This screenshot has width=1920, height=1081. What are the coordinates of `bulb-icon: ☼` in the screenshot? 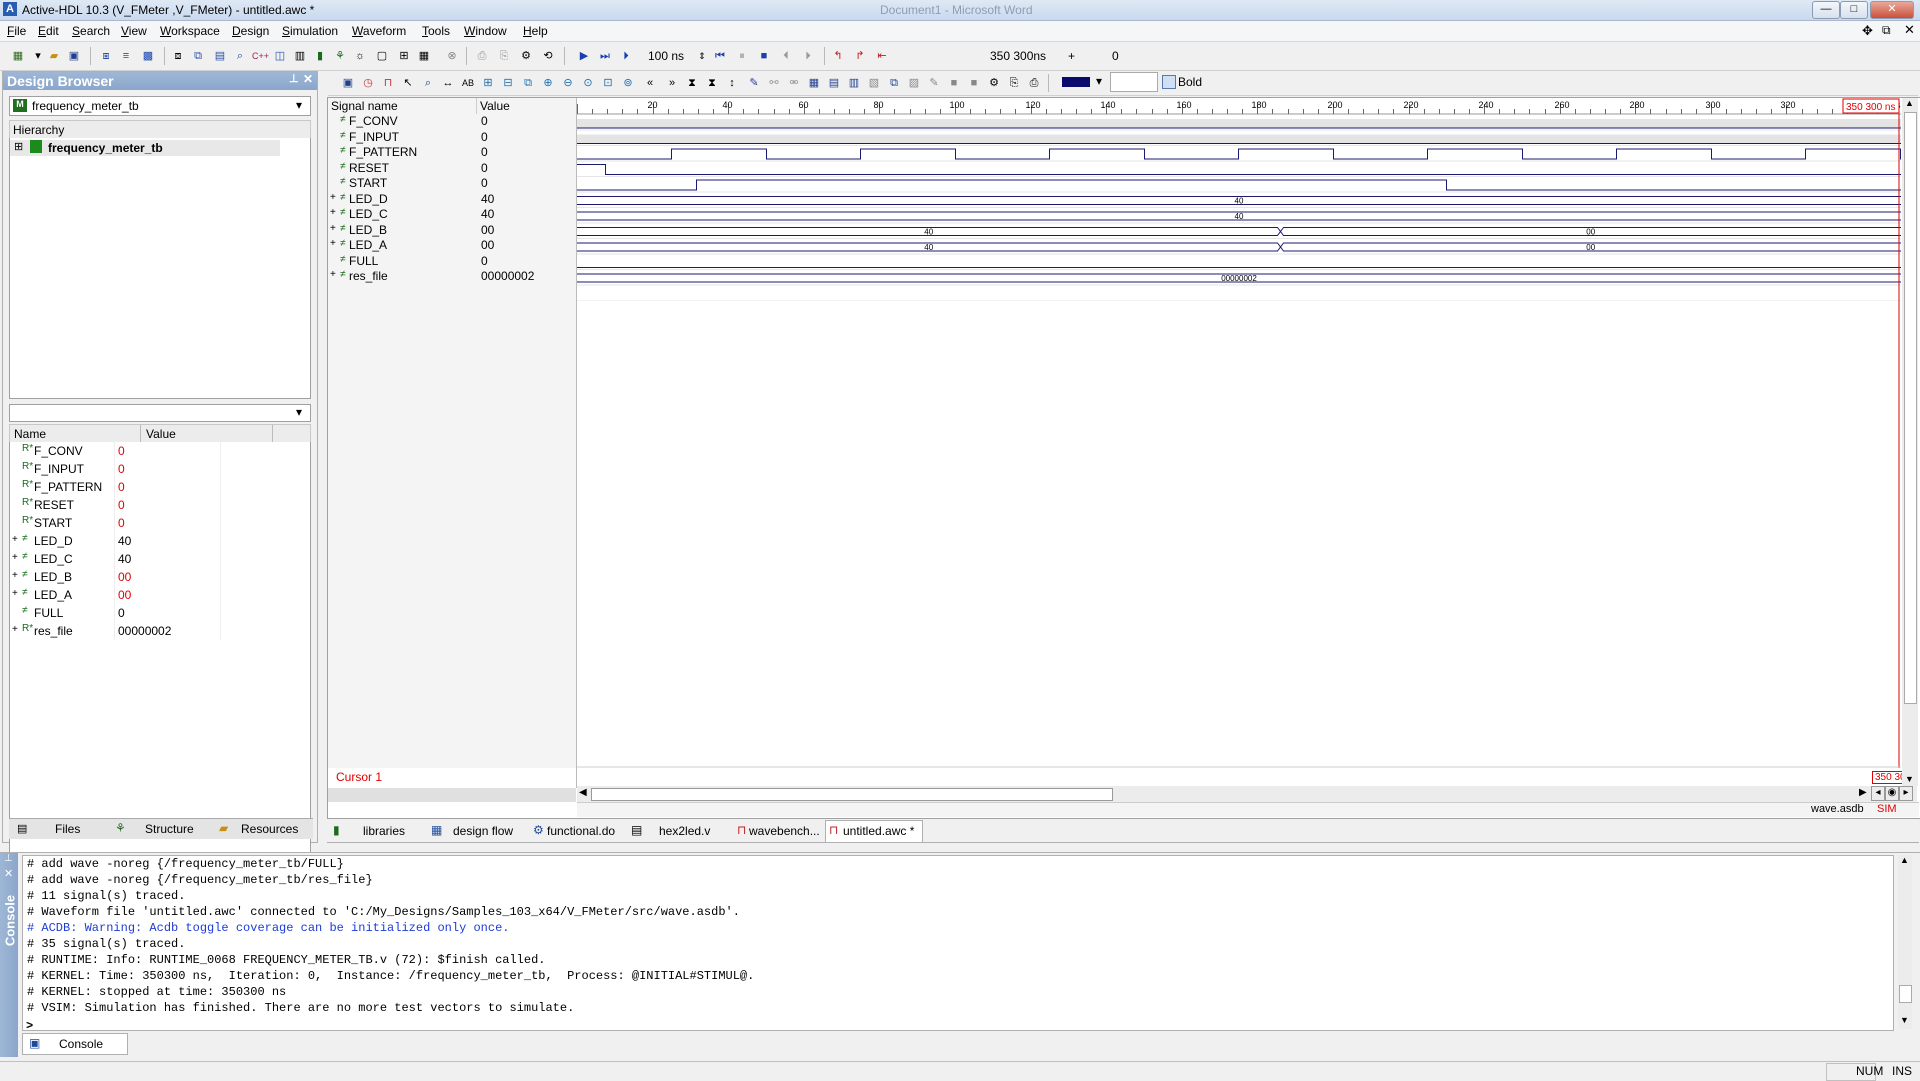 It's located at (360, 56).